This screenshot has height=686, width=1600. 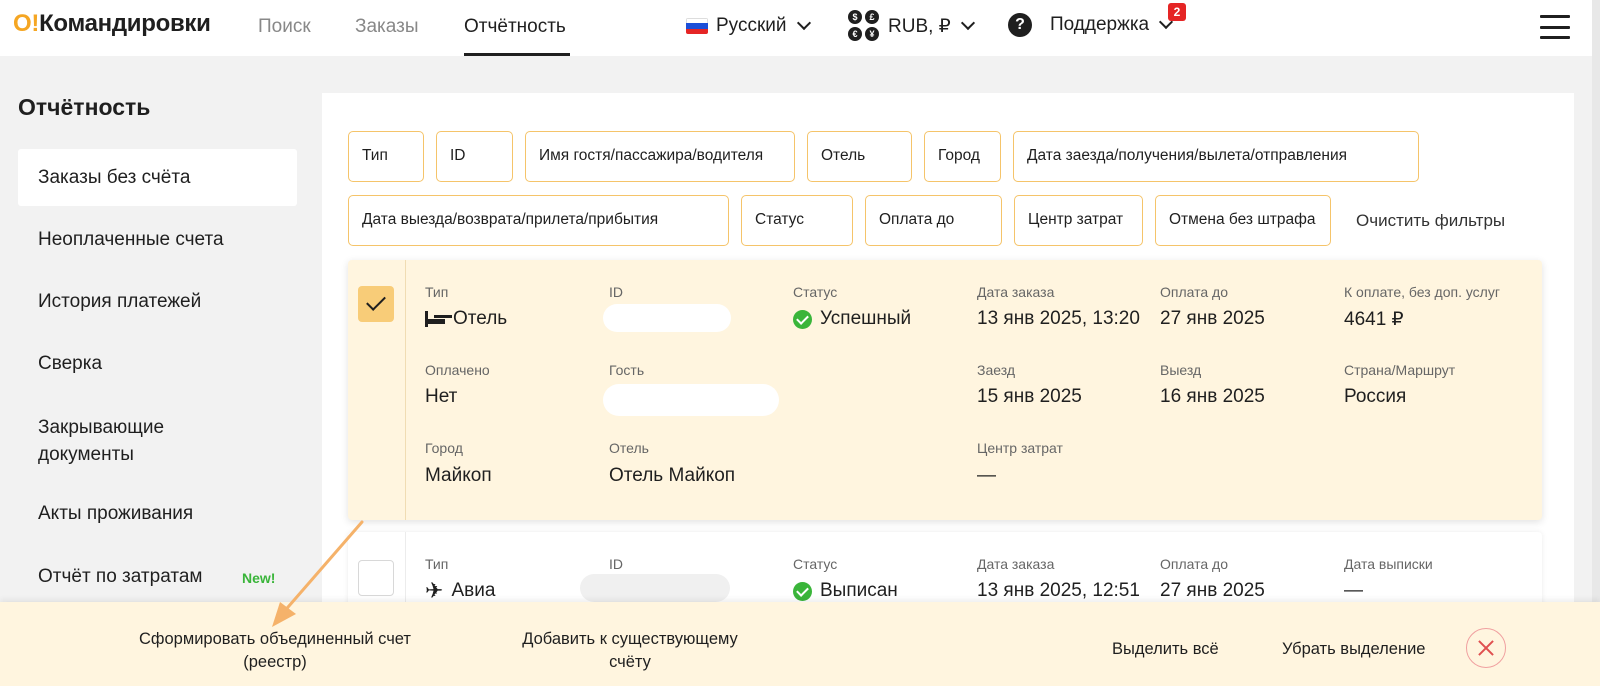 I want to click on nav-search: Поиск, so click(x=284, y=27).